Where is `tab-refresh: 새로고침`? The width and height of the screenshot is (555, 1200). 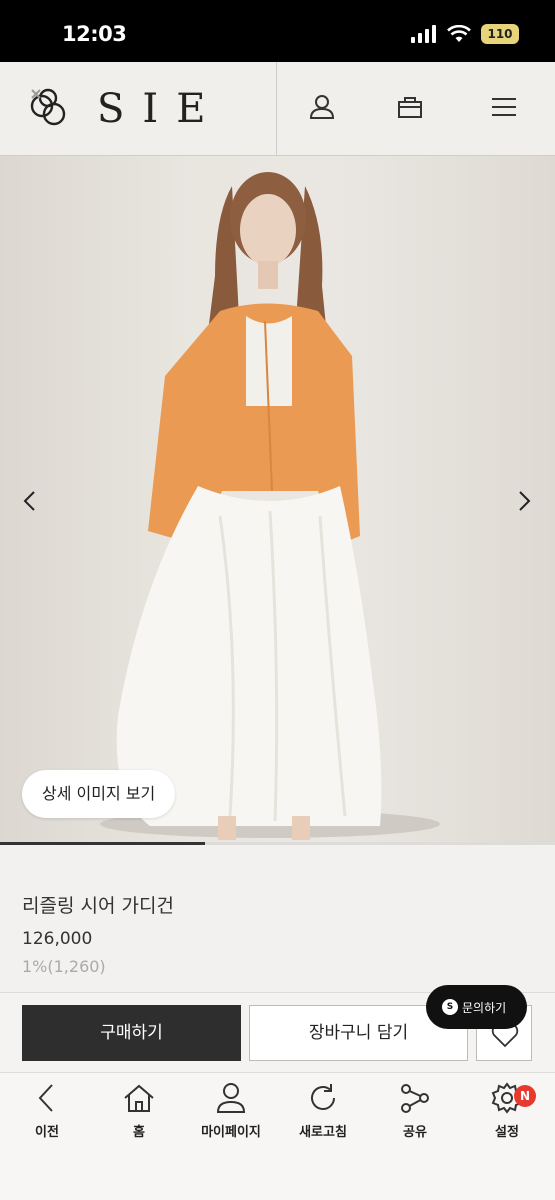 tab-refresh: 새로고침 is located at coordinates (323, 1110).